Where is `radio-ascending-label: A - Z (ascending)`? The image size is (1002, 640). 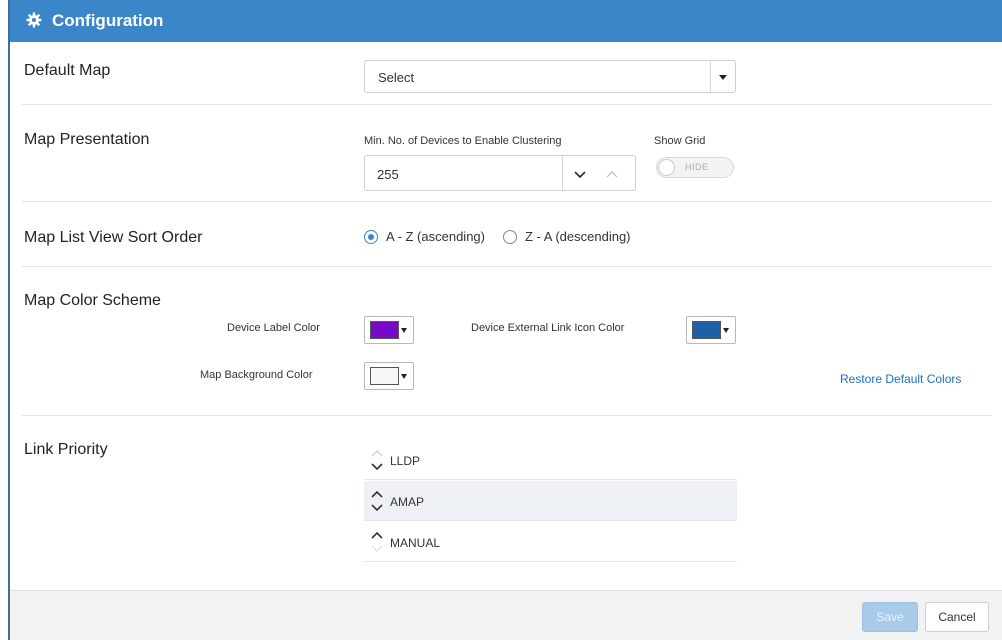
radio-ascending-label: A - Z (ascending) is located at coordinates (435, 236).